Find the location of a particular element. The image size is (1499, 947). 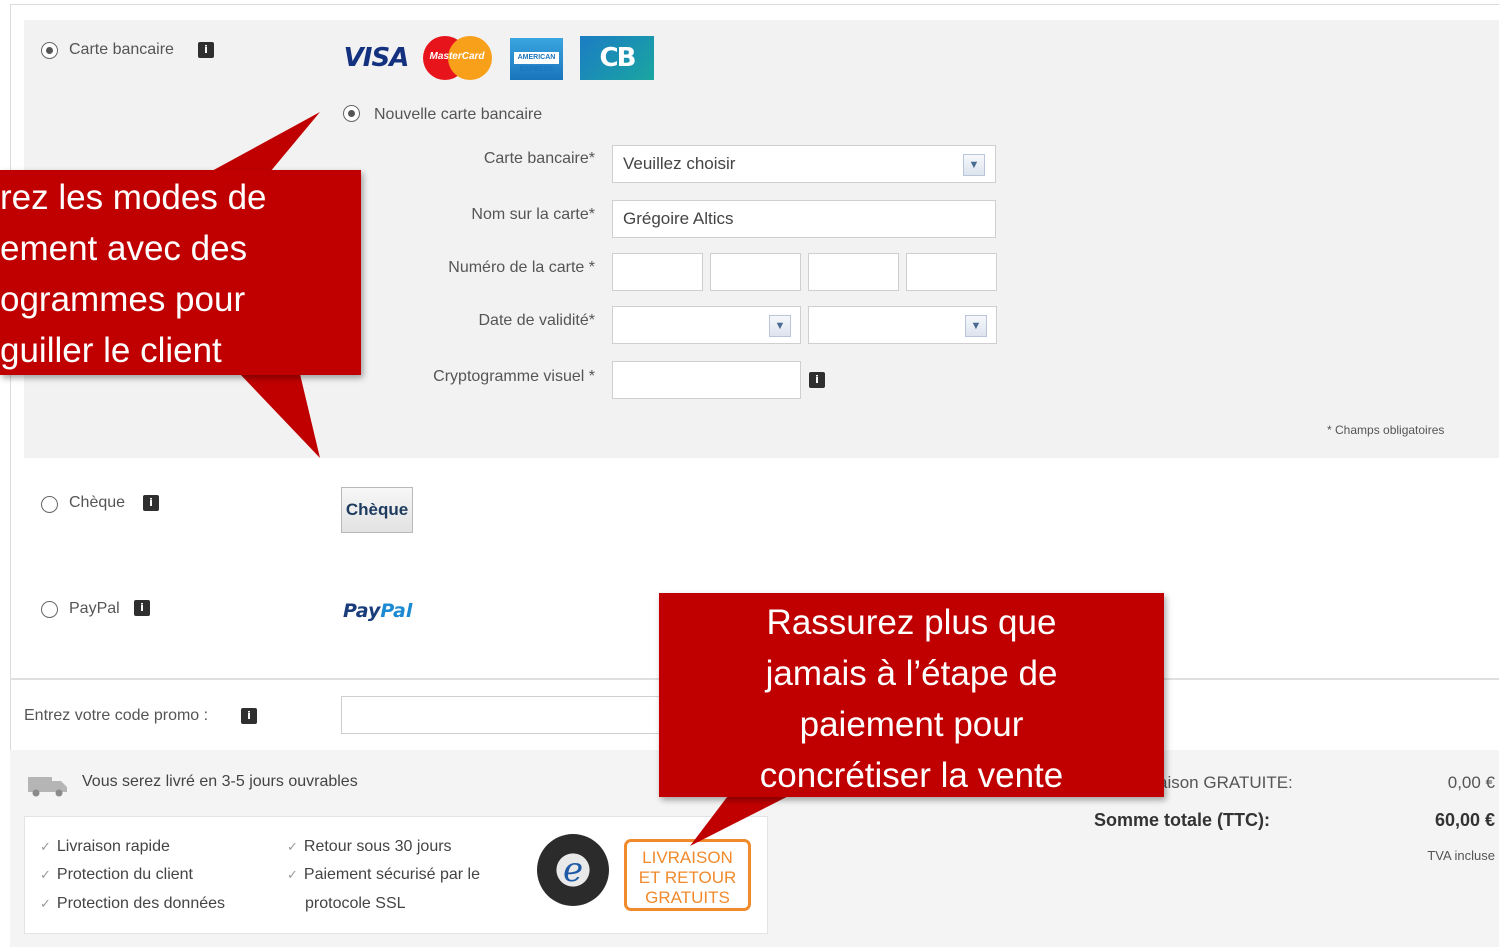

card-radio is located at coordinates (49, 50).